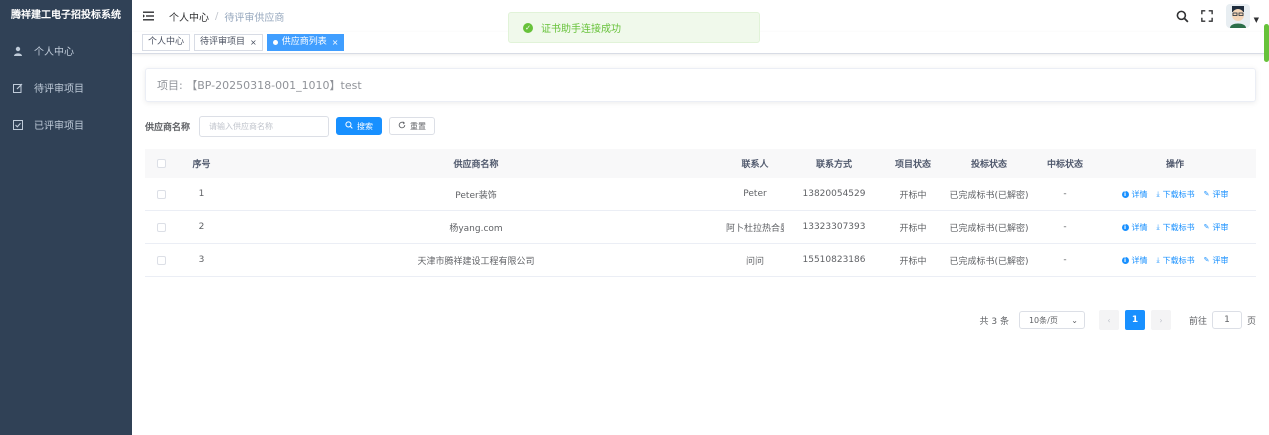  What do you see at coordinates (1197, 321) in the screenshot?
I see `goto-label: 前往` at bounding box center [1197, 321].